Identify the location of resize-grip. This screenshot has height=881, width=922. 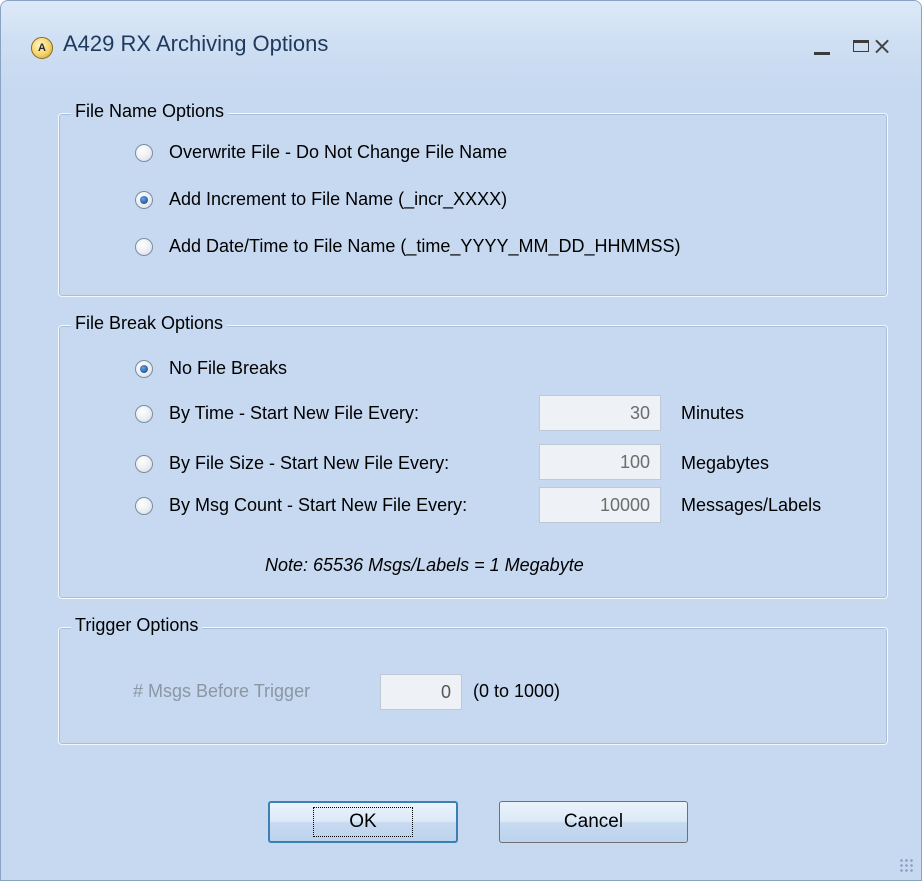
(906, 865).